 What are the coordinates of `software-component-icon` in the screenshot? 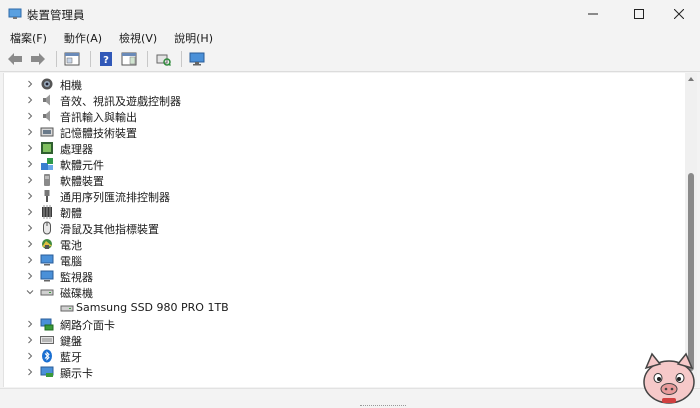 It's located at (47, 164).